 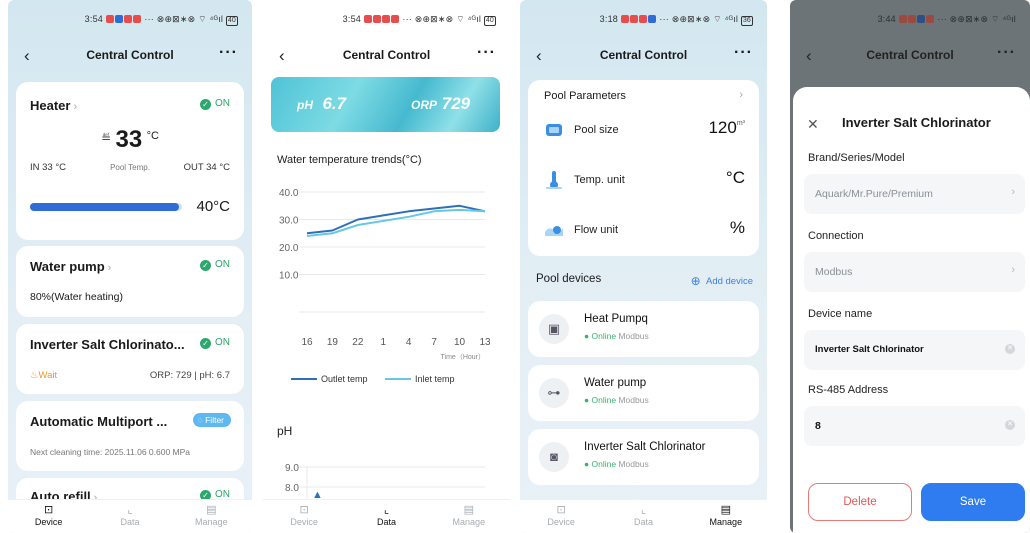 I want to click on device-card-water-pump: ⊶ Water pump ● Online Modbus, so click(x=643, y=393).